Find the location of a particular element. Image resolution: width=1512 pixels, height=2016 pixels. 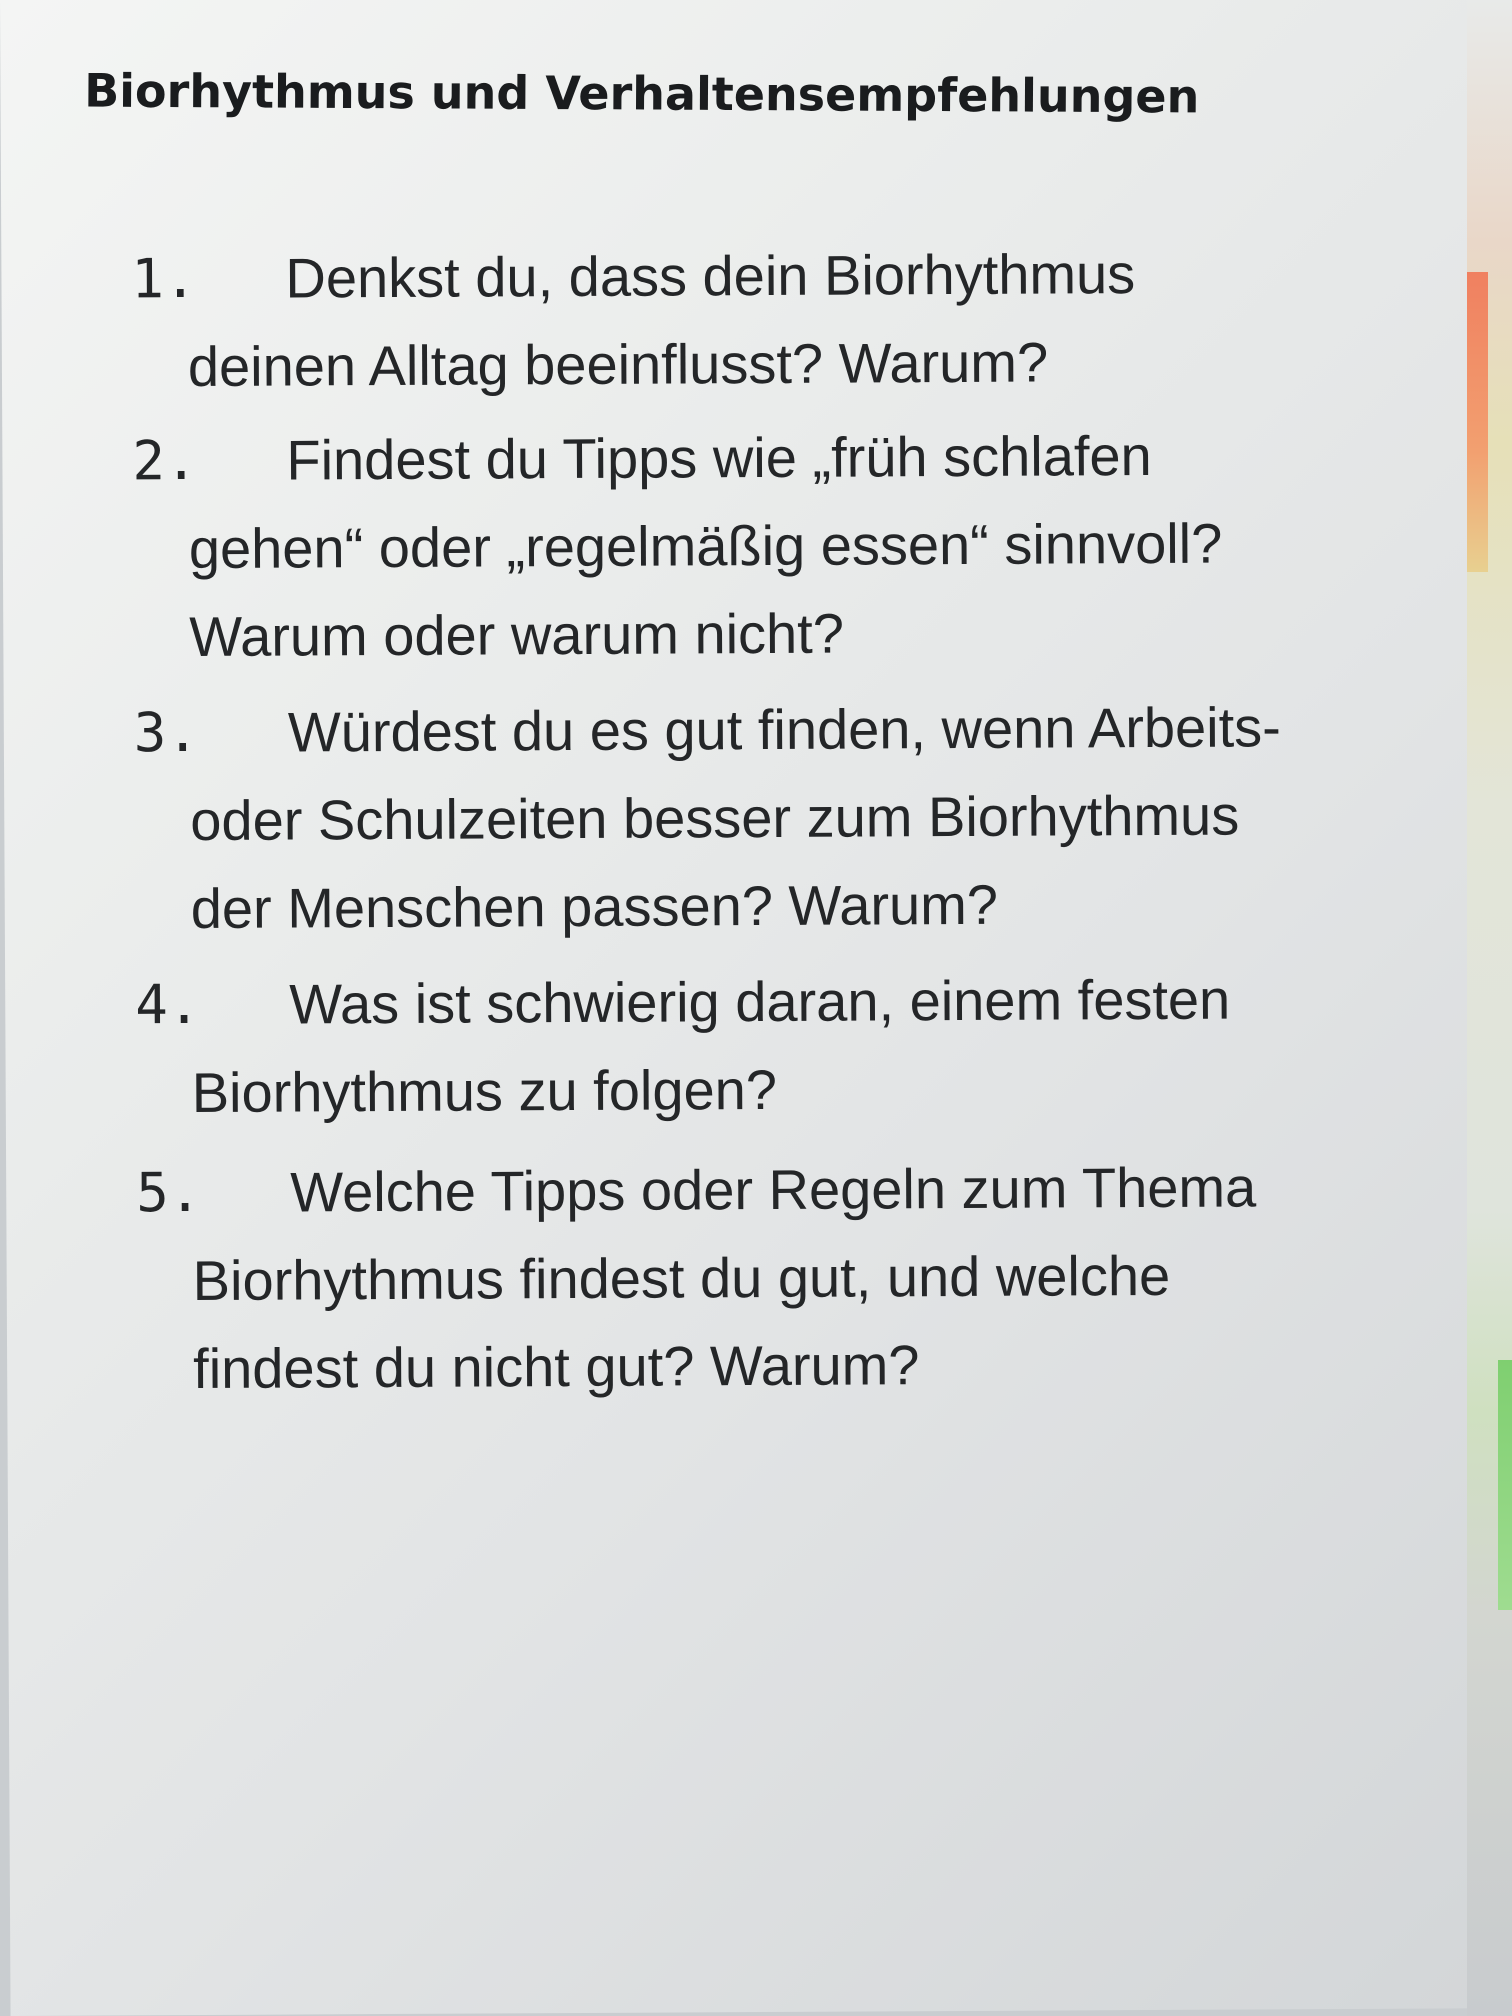

question-number: 3. is located at coordinates (166, 732).